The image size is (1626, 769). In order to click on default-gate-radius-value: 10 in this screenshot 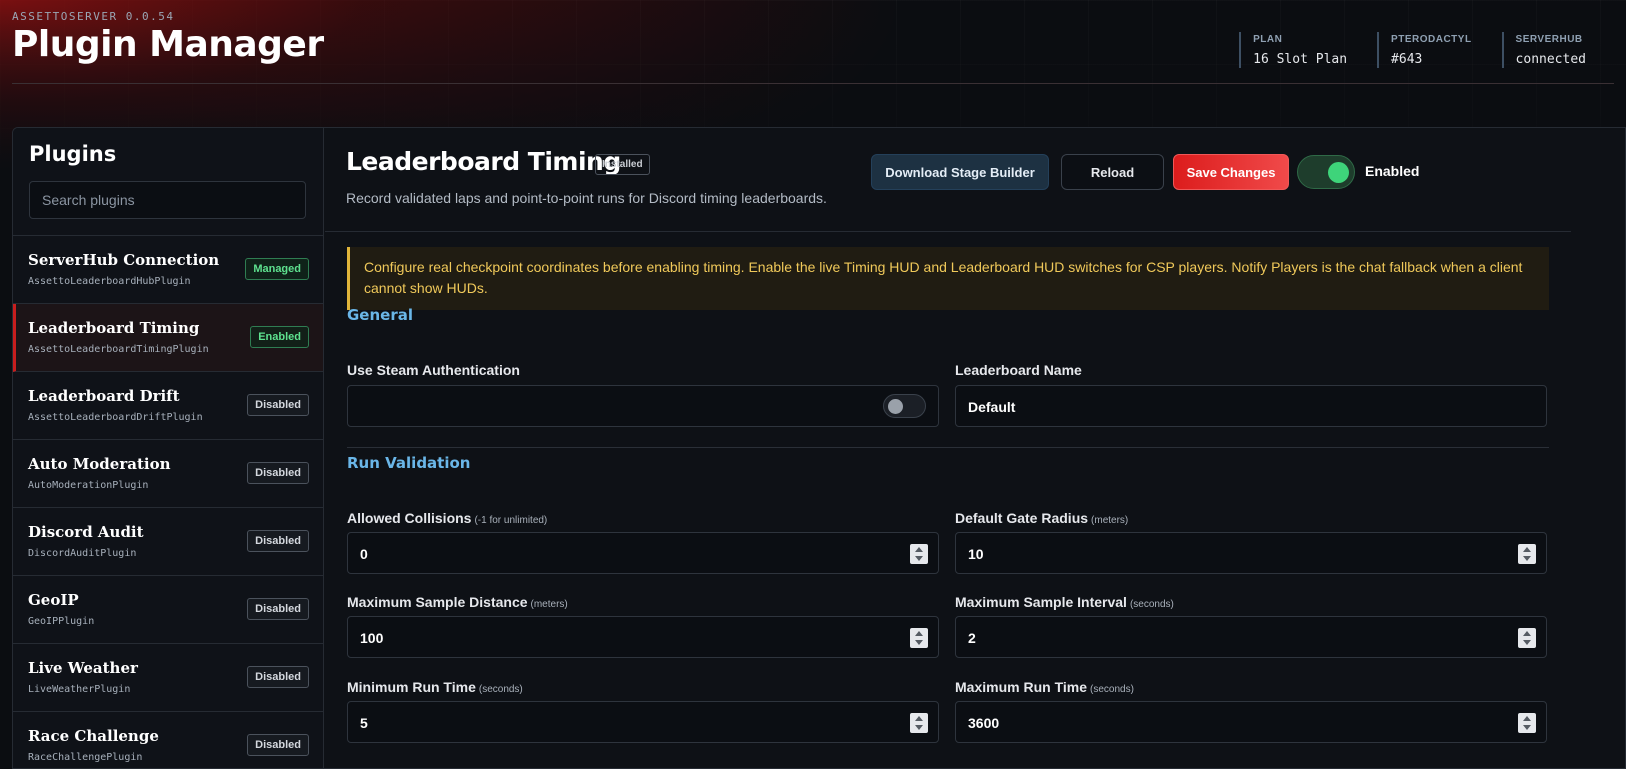, I will do `click(976, 554)`.